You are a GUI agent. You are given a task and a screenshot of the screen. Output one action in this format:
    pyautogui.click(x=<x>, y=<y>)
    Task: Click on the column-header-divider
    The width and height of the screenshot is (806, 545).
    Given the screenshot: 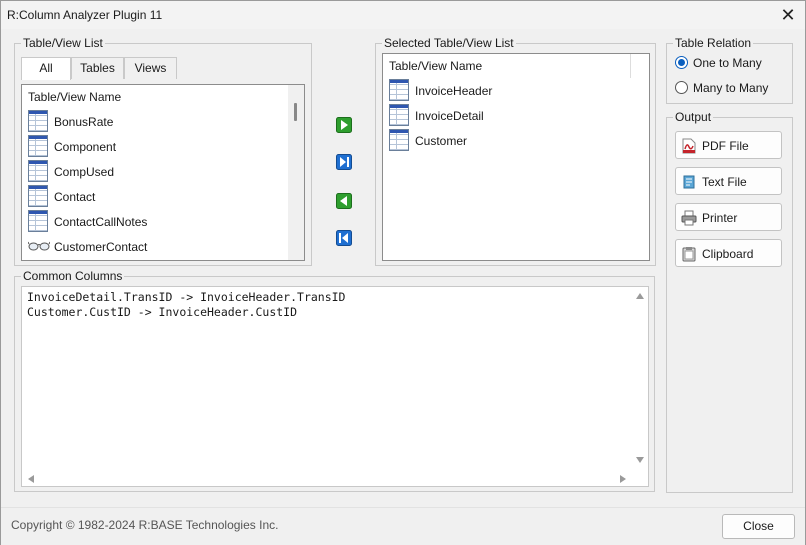 What is the action you would take?
    pyautogui.click(x=630, y=66)
    